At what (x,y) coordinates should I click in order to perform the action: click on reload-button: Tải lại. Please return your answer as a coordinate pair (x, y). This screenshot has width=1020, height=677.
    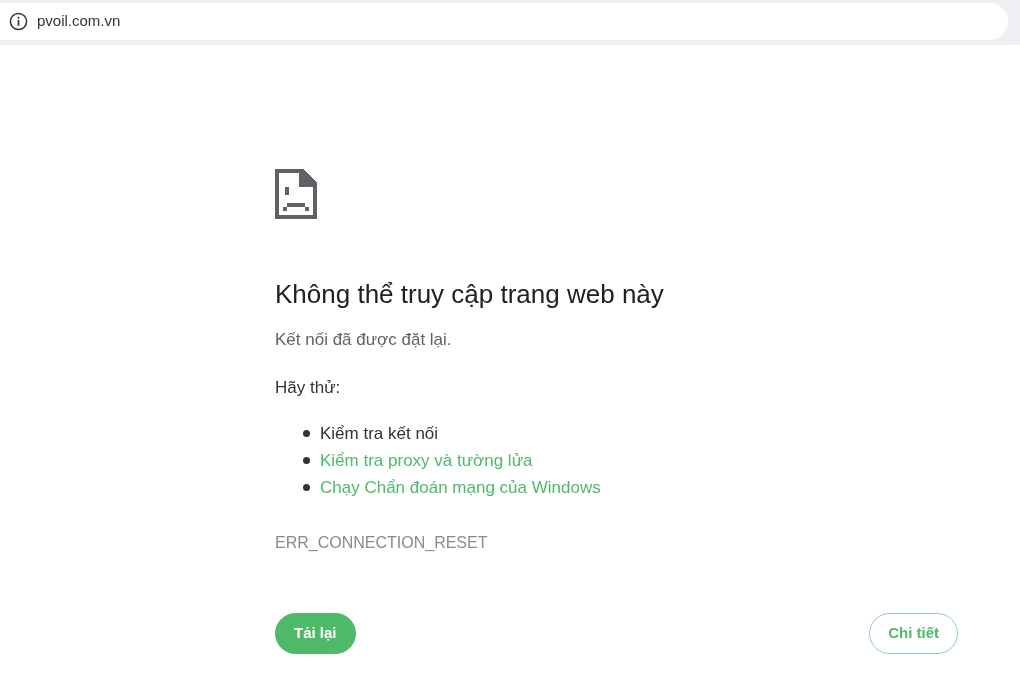
    Looking at the image, I should click on (315, 633).